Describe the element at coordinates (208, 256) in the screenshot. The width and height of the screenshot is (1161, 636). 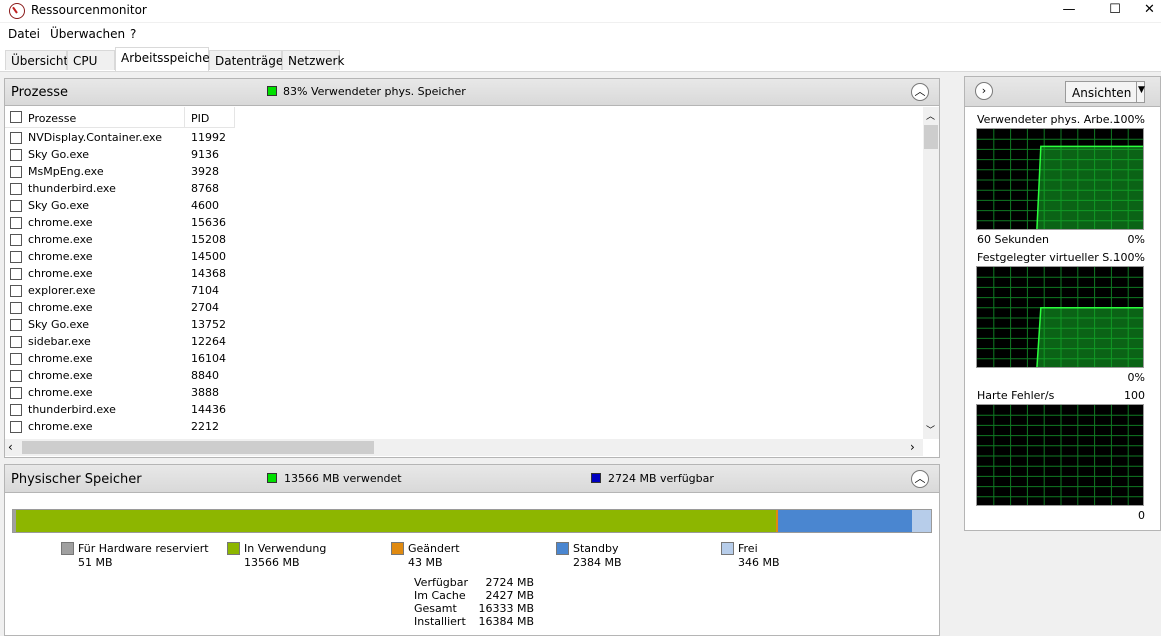
I see `process-pid: 14500` at that location.